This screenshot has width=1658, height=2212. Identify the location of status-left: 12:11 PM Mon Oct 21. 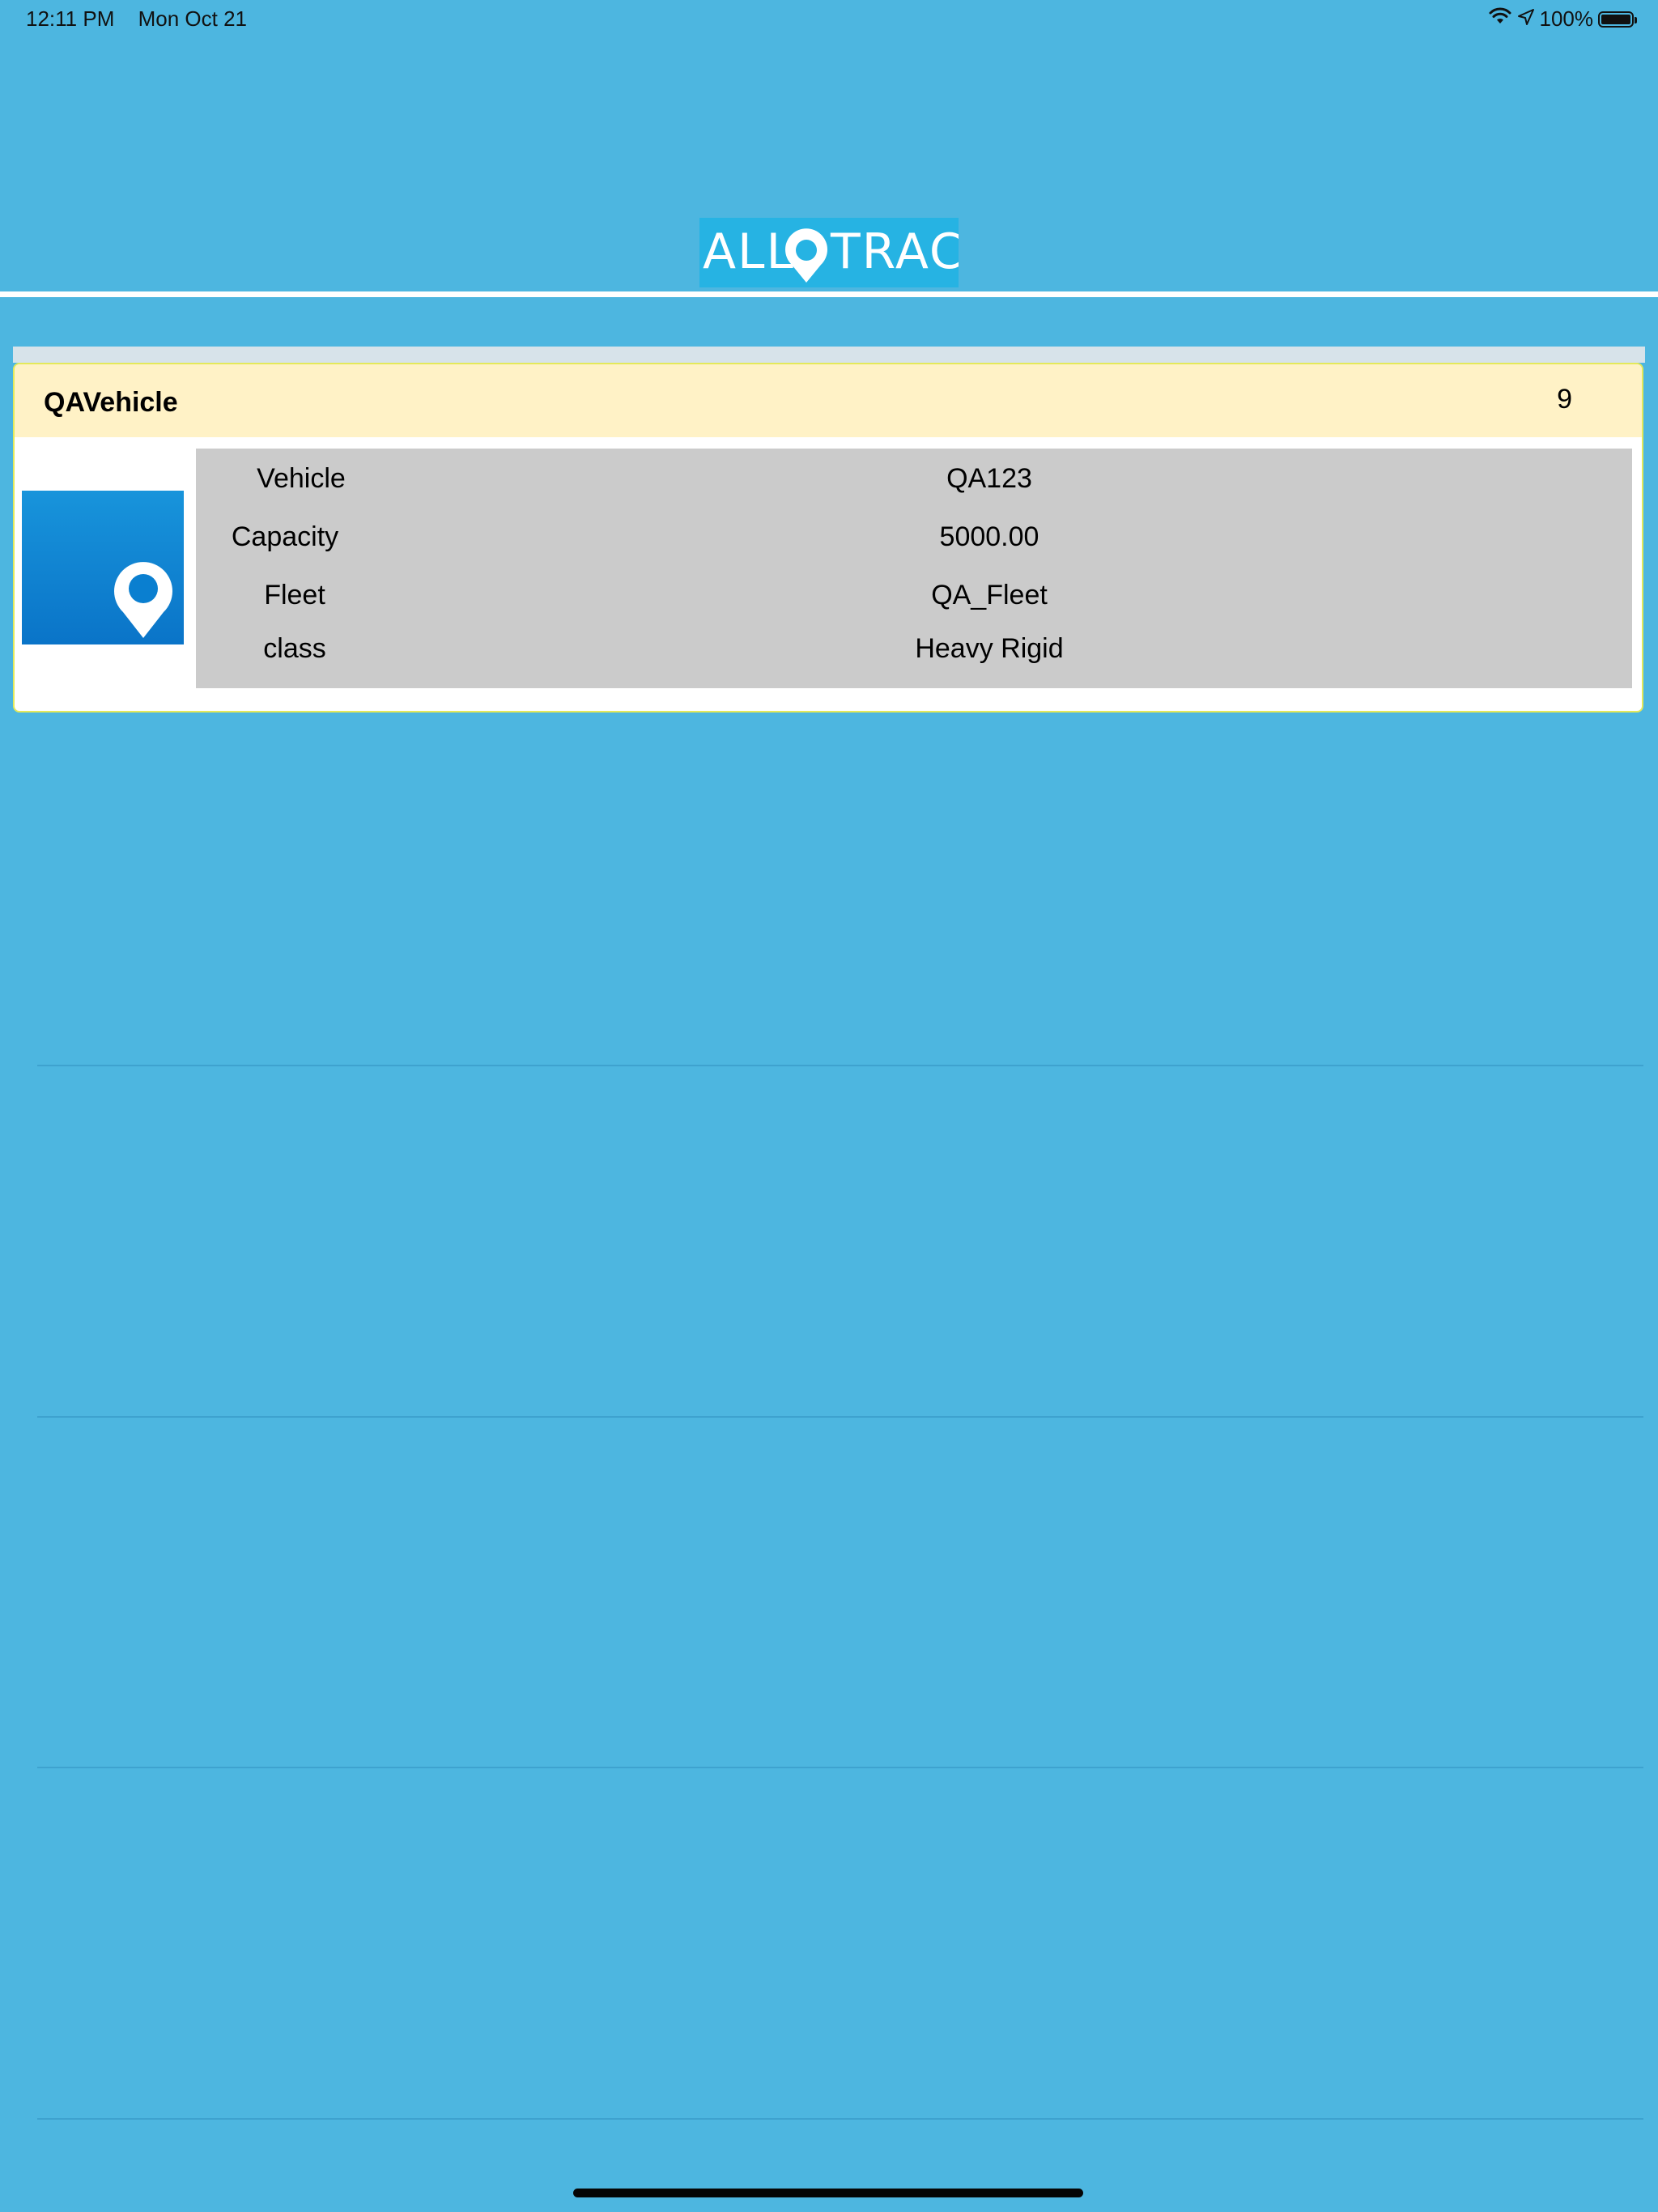
(145, 19).